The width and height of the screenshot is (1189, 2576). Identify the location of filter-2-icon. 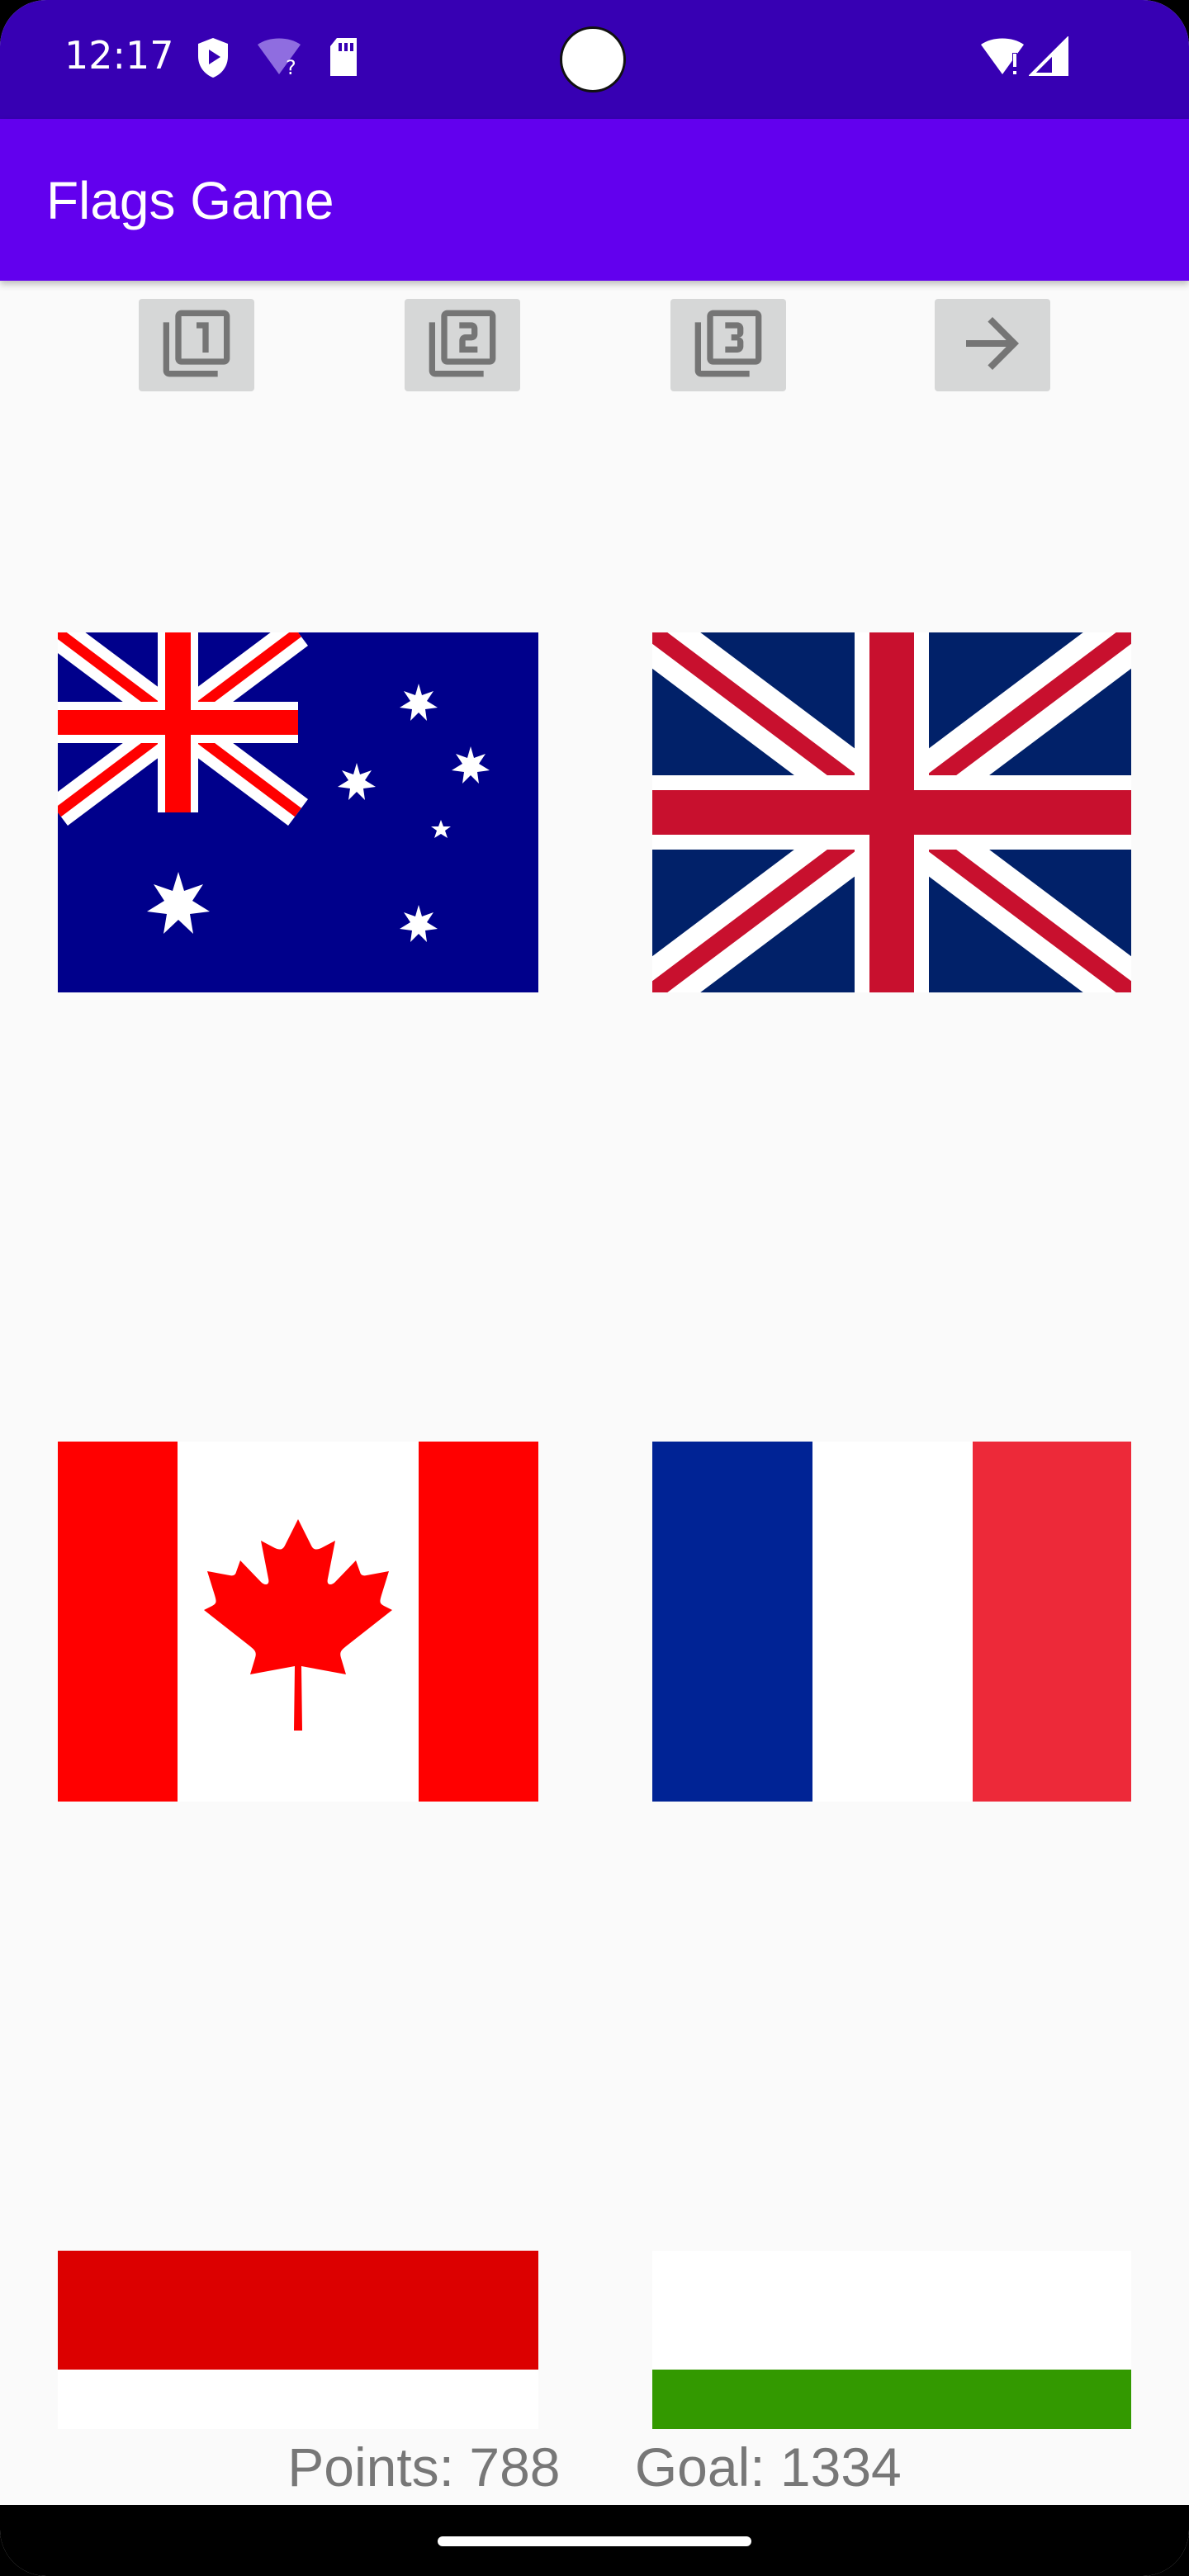
(462, 345).